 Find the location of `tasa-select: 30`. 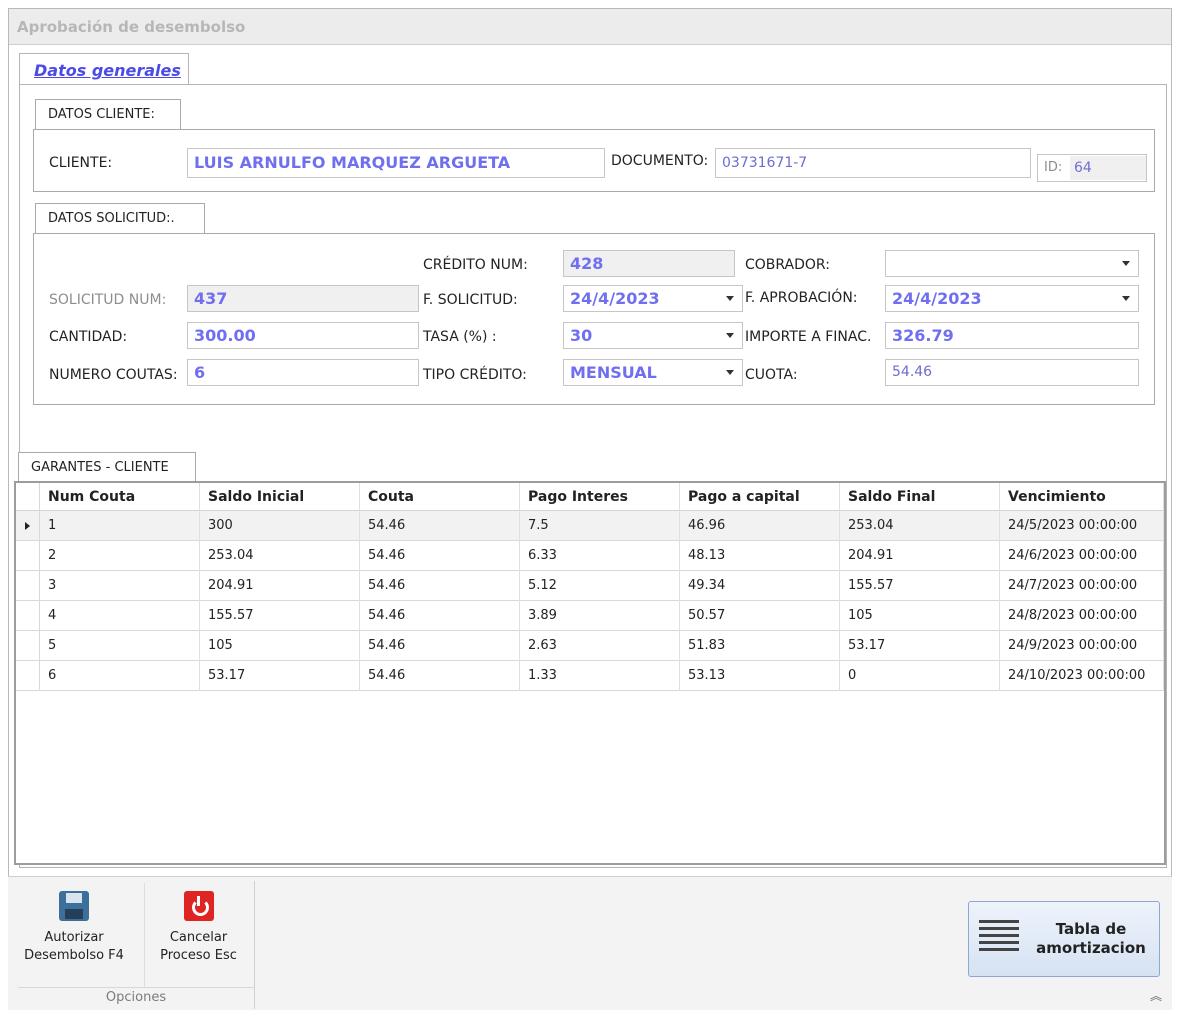

tasa-select: 30 is located at coordinates (653, 335).